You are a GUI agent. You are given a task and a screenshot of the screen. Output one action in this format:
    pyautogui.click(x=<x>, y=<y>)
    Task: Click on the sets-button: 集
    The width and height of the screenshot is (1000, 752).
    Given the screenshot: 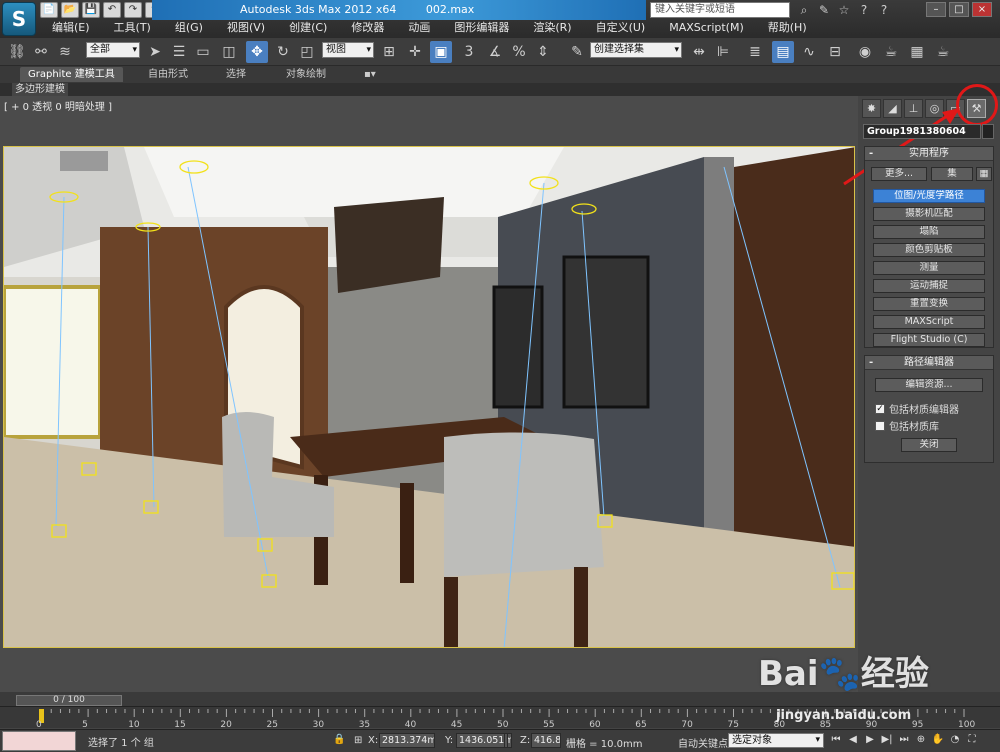 What is the action you would take?
    pyautogui.click(x=952, y=174)
    